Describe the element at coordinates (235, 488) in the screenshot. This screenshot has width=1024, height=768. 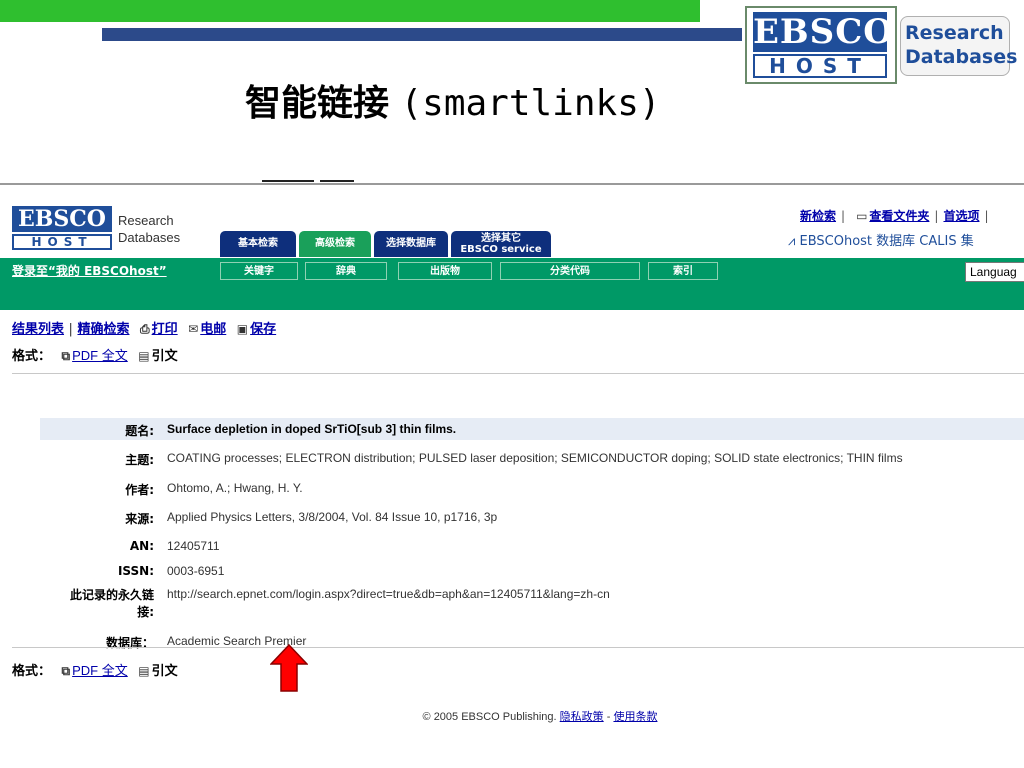
I see `authors-value: Ohtomo, A.; Hwang, H. Y.` at that location.